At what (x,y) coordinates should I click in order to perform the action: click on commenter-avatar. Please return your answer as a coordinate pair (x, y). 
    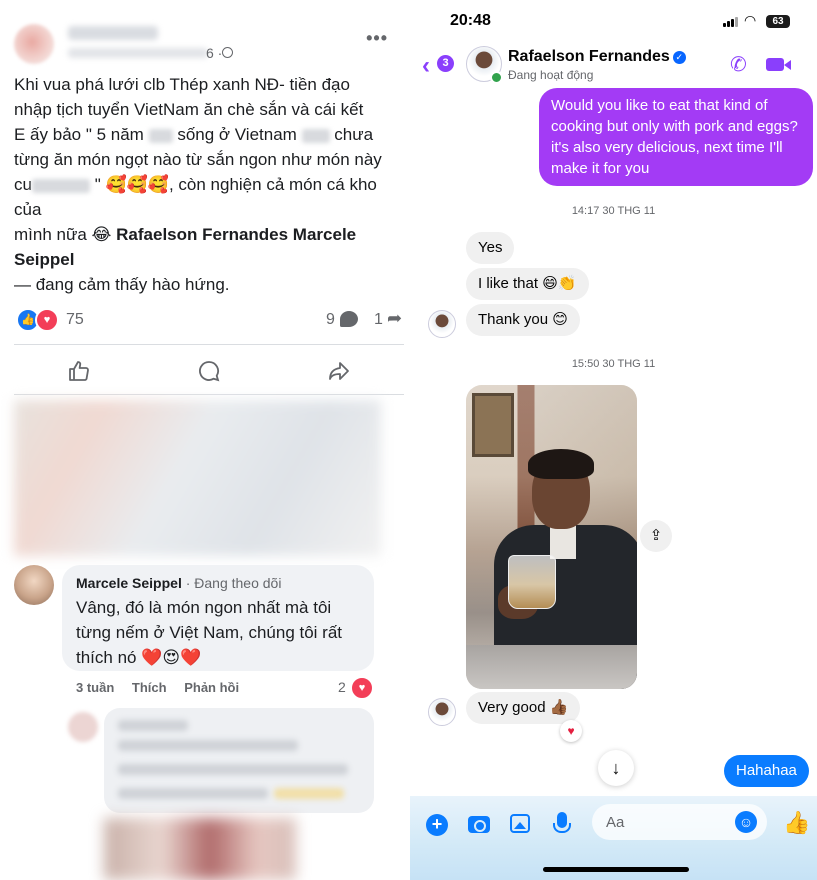
    Looking at the image, I should click on (34, 585).